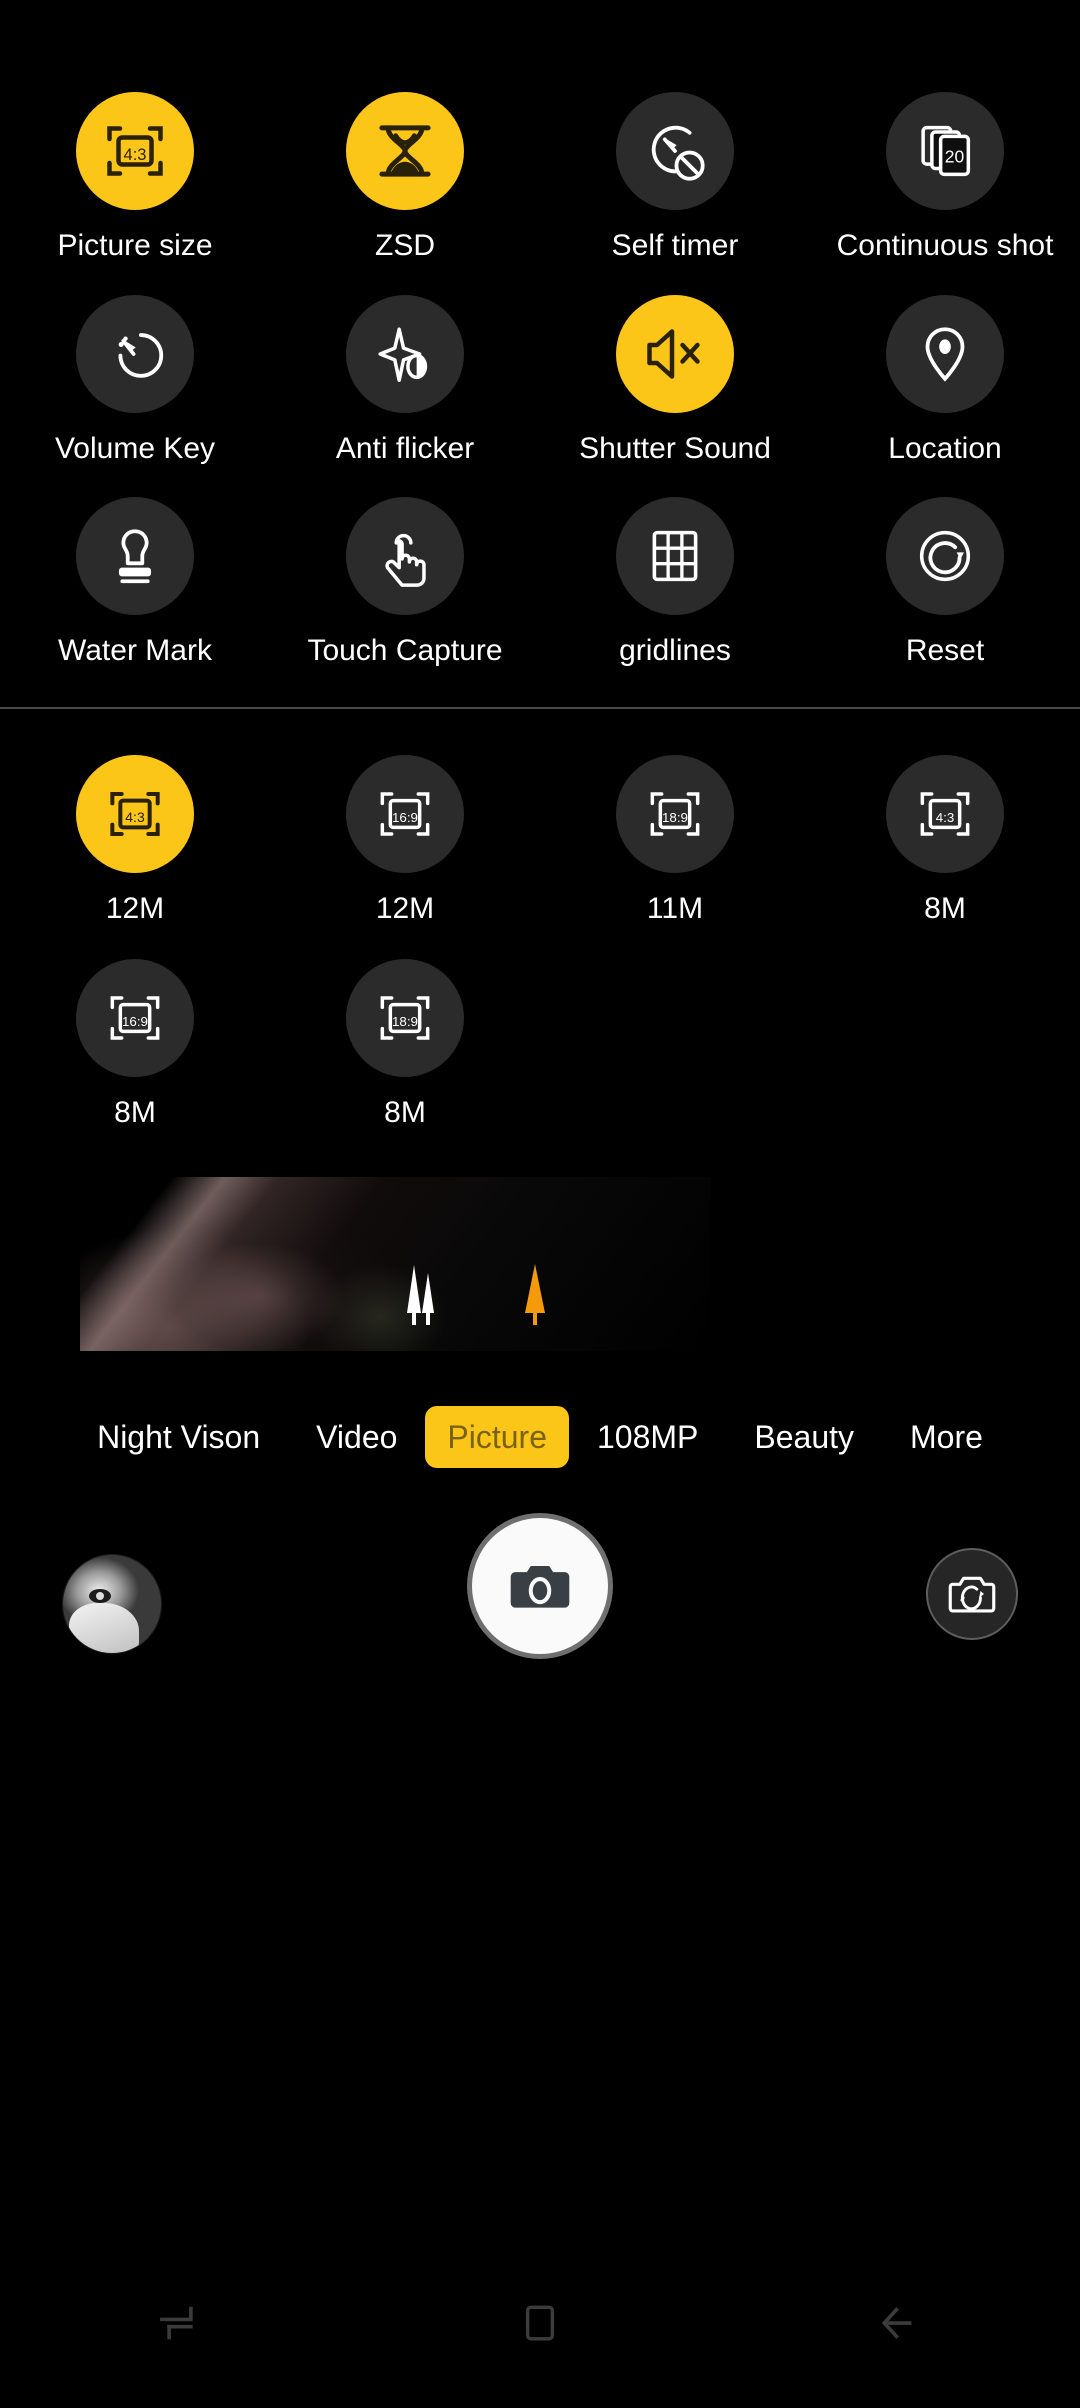 The width and height of the screenshot is (1080, 2408). I want to click on setting-label: Touch Capture, so click(405, 650).